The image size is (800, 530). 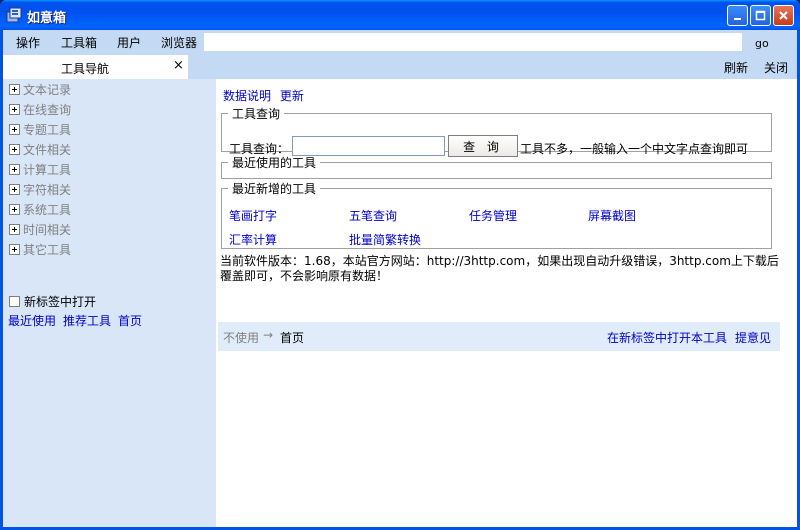 What do you see at coordinates (499, 336) in the screenshot?
I see `footer-bar: 不使用 → 首页 在新标签中打开本工具 提意见` at bounding box center [499, 336].